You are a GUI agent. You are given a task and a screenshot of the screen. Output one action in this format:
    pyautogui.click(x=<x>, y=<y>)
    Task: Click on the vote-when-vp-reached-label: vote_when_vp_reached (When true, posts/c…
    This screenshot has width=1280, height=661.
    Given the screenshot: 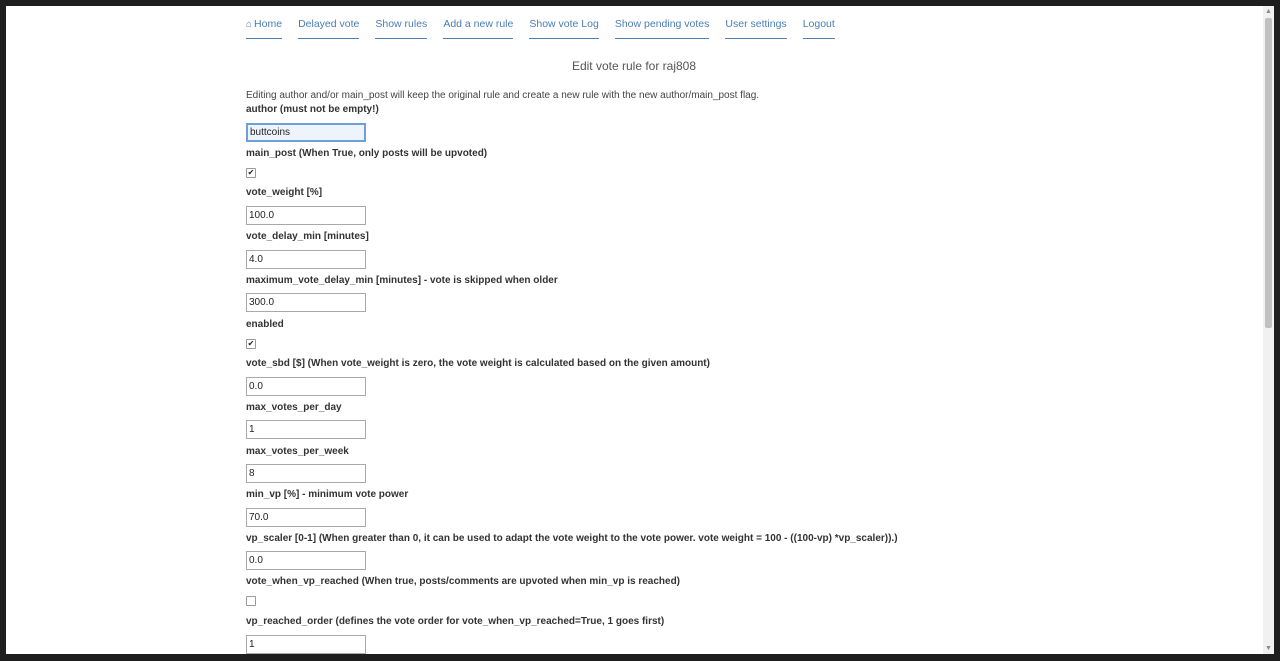 What is the action you would take?
    pyautogui.click(x=463, y=581)
    